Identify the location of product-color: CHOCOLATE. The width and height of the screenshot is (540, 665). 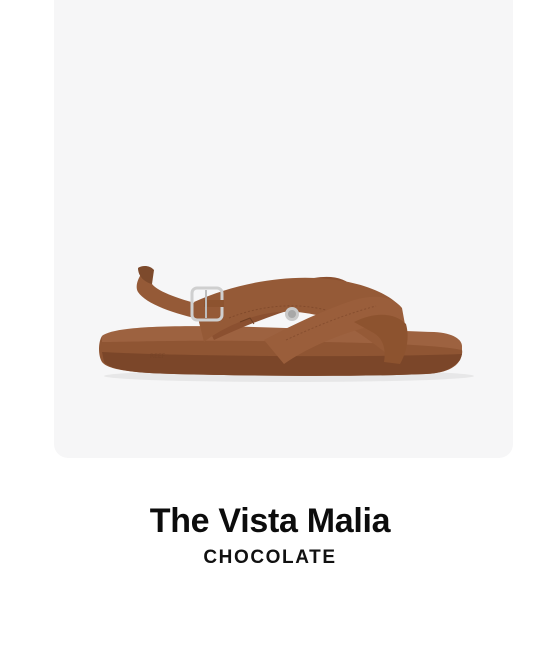
(270, 557).